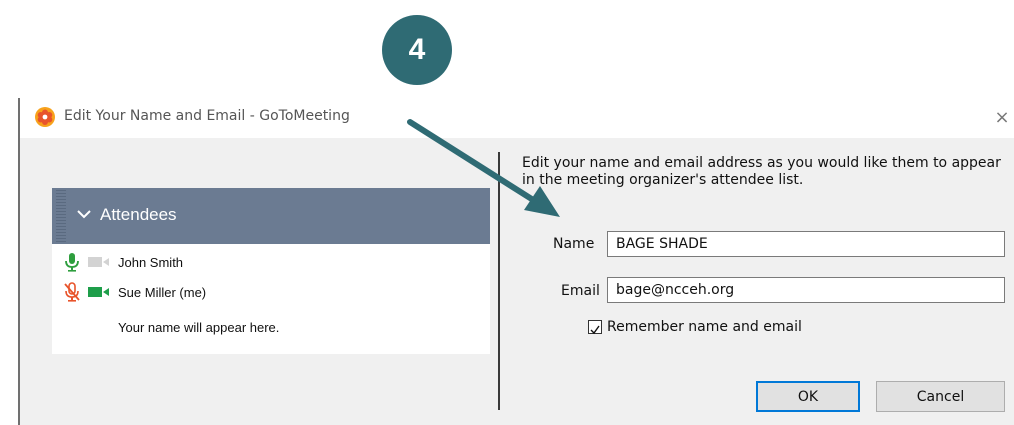  Describe the element at coordinates (271, 263) in the screenshot. I see `attendee-row: John Smith` at that location.